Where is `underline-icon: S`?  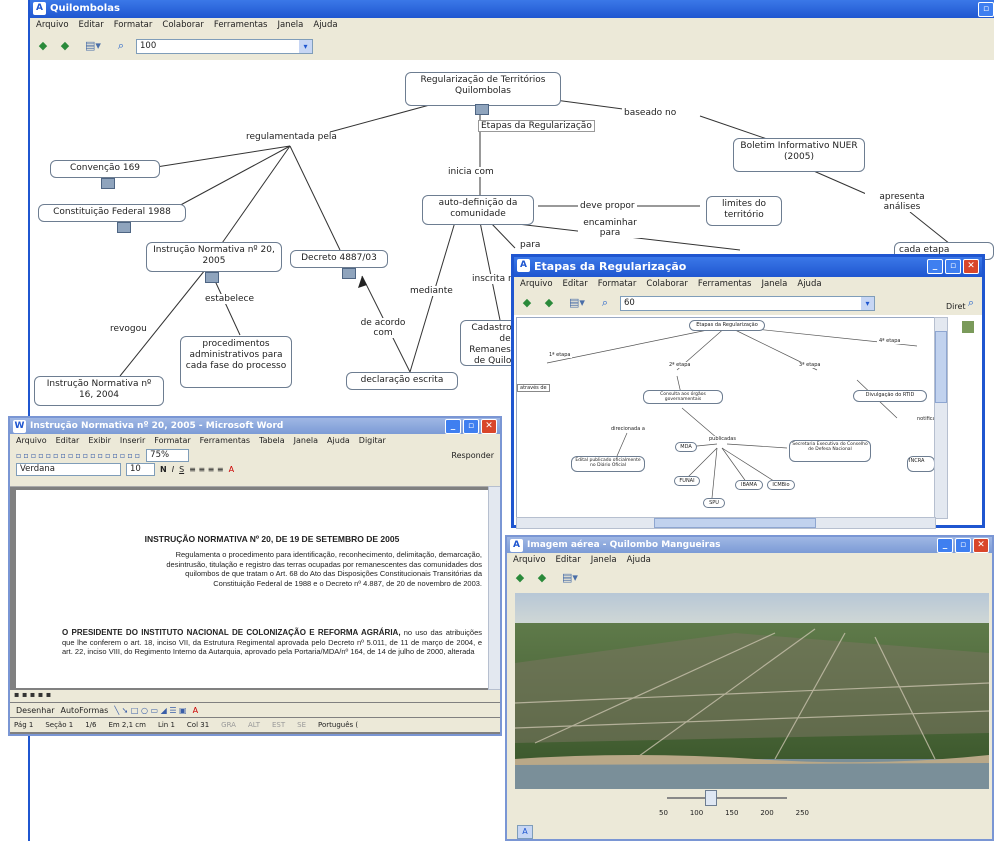 underline-icon: S is located at coordinates (181, 469).